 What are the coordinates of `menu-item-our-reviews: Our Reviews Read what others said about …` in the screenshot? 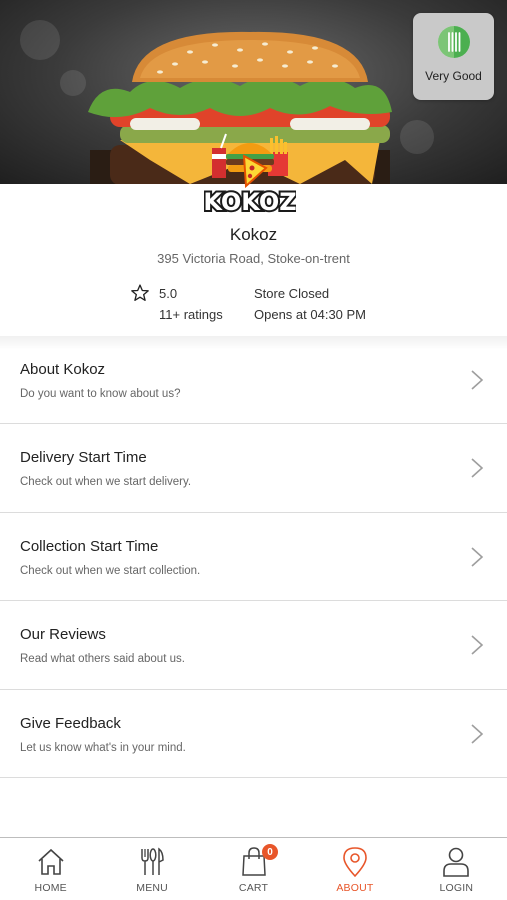 It's located at (253, 645).